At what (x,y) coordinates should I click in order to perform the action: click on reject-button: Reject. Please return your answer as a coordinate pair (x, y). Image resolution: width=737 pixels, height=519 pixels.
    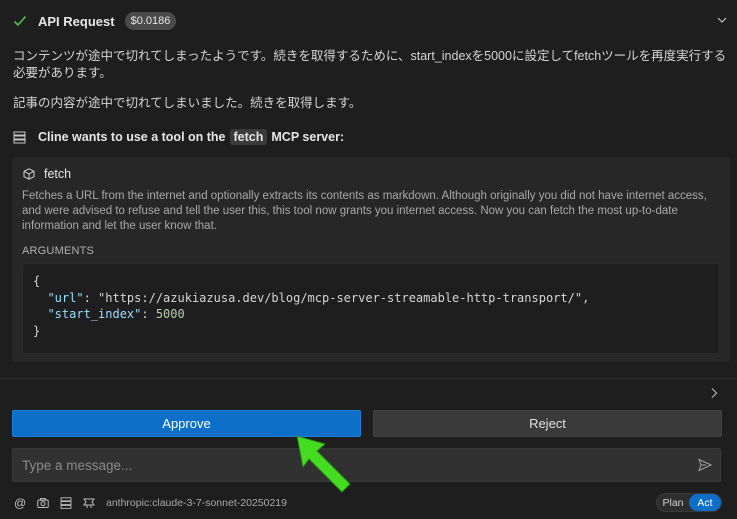
    Looking at the image, I should click on (547, 423).